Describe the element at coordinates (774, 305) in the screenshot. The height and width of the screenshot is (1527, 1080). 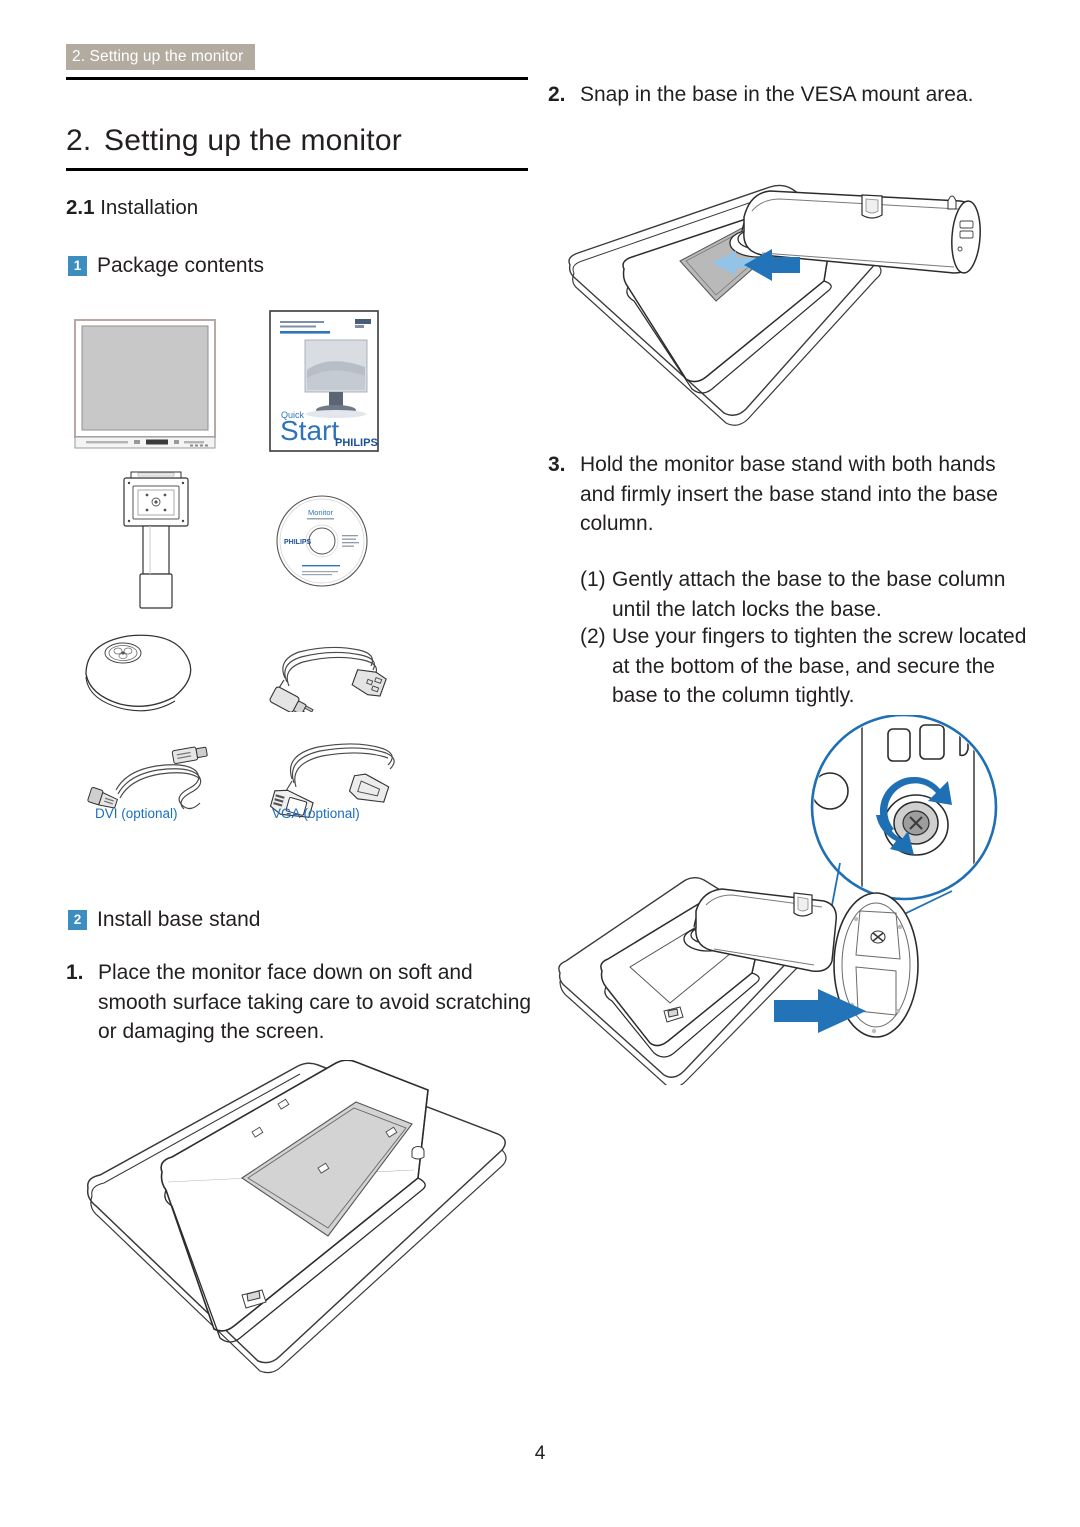
I see `vesa-snap-in-illustration` at that location.